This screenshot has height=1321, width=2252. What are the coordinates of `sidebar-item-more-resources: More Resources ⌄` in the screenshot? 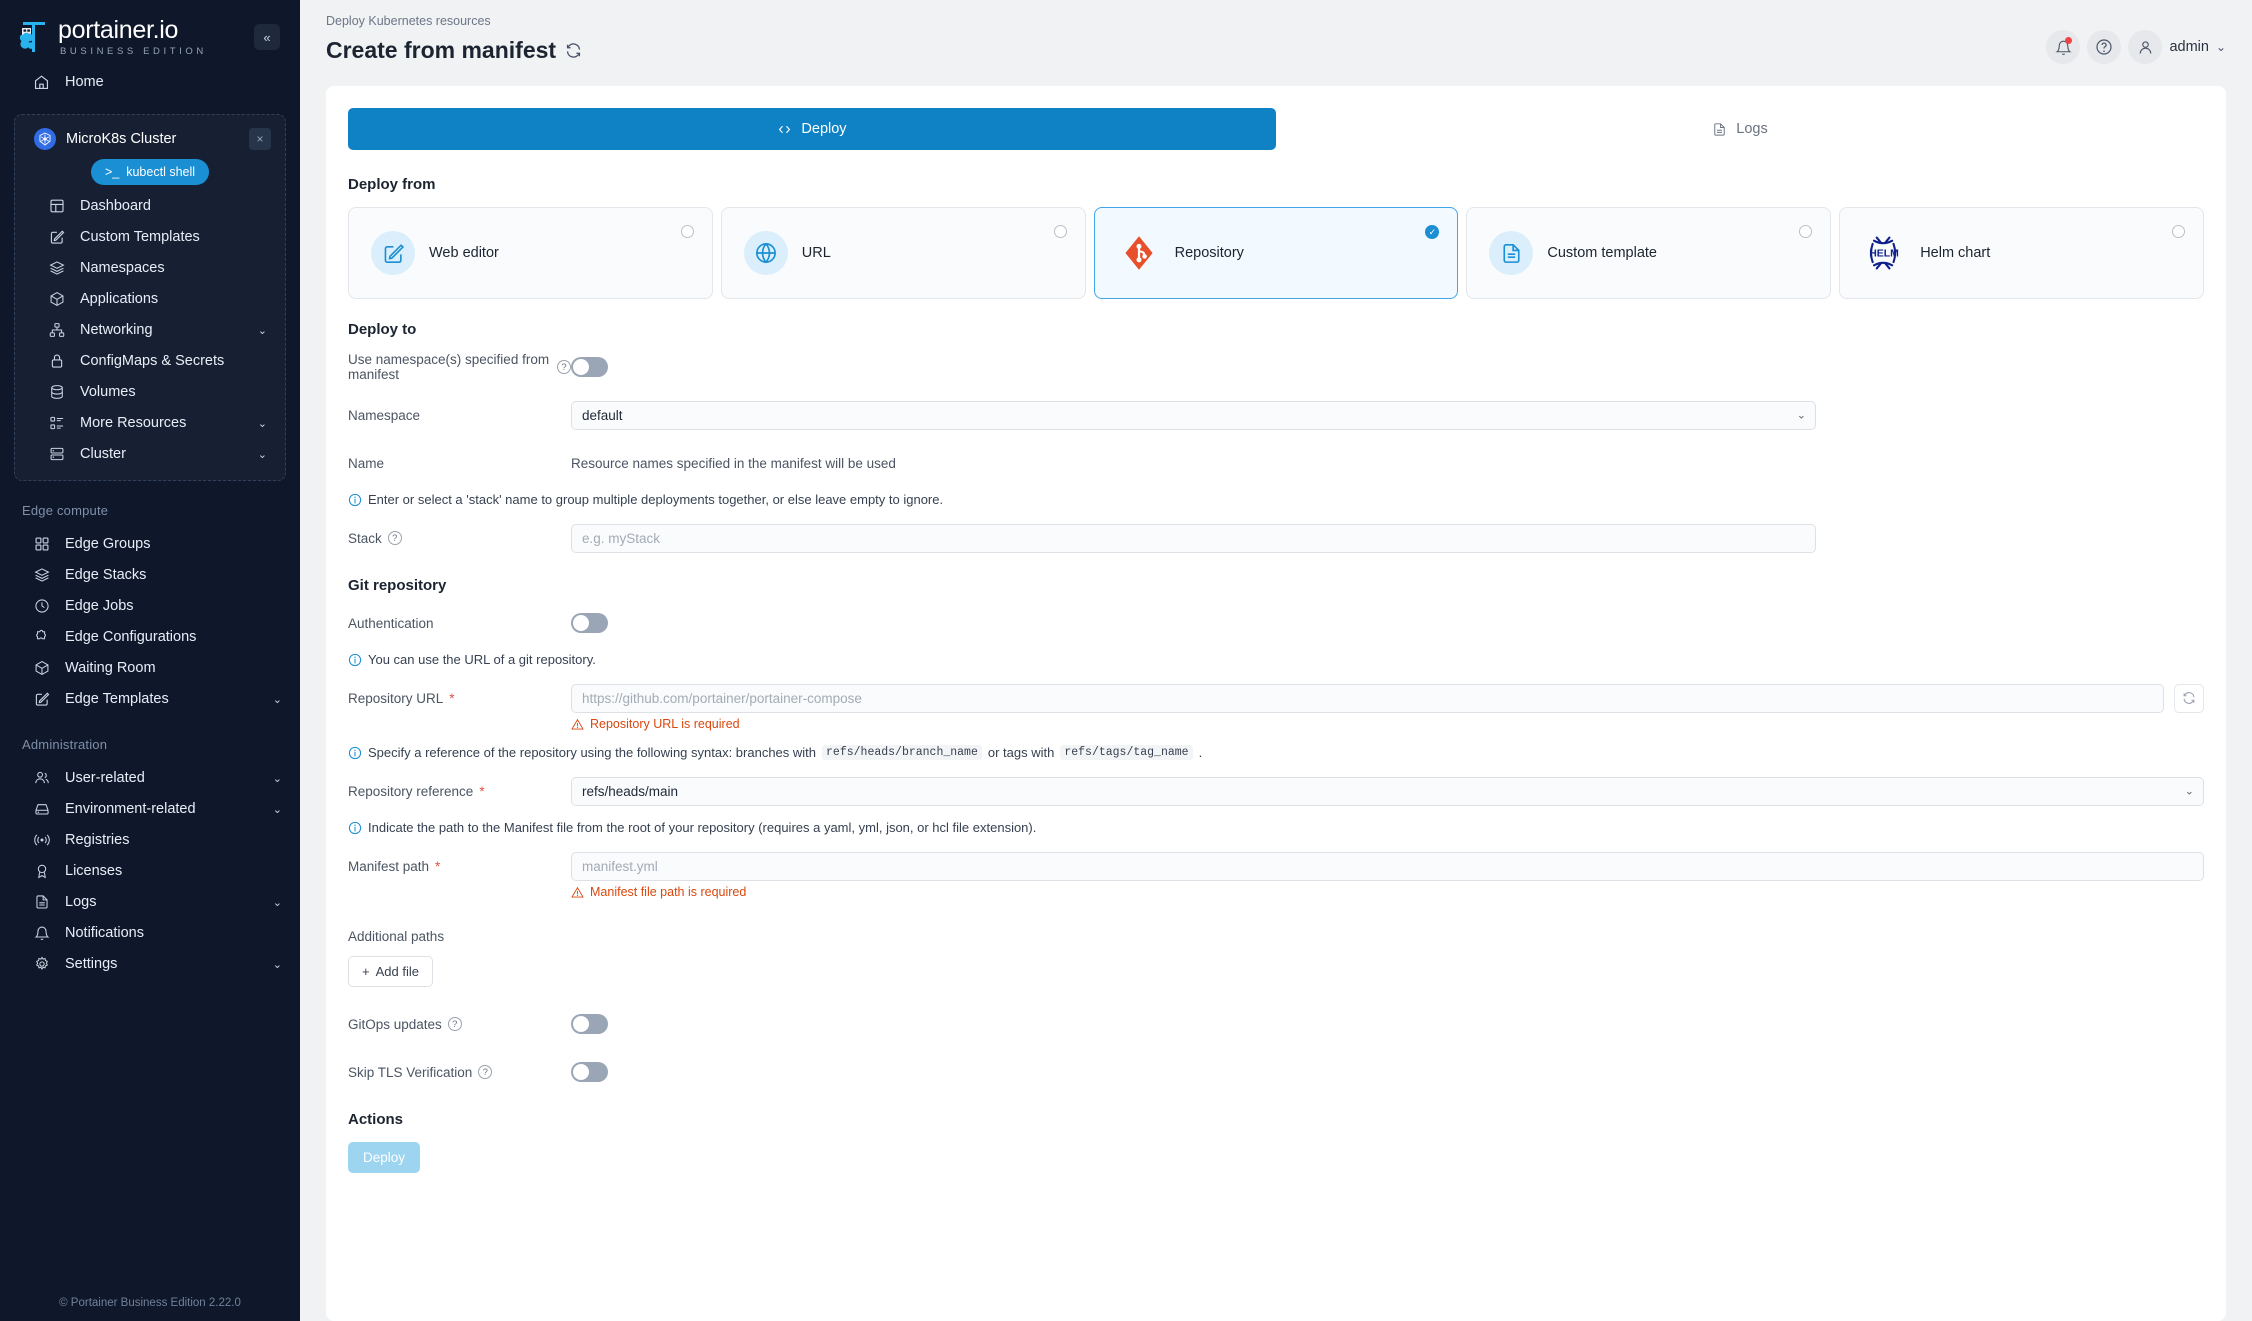 It's located at (150, 423).